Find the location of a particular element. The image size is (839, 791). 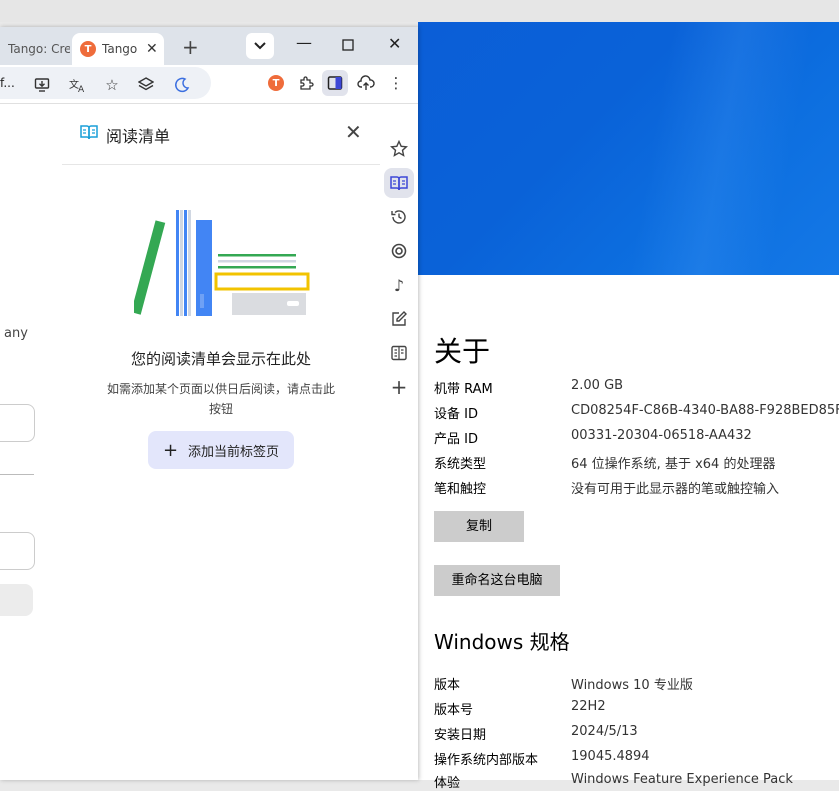

spec-label-ram: 机带 RAM is located at coordinates (463, 389).